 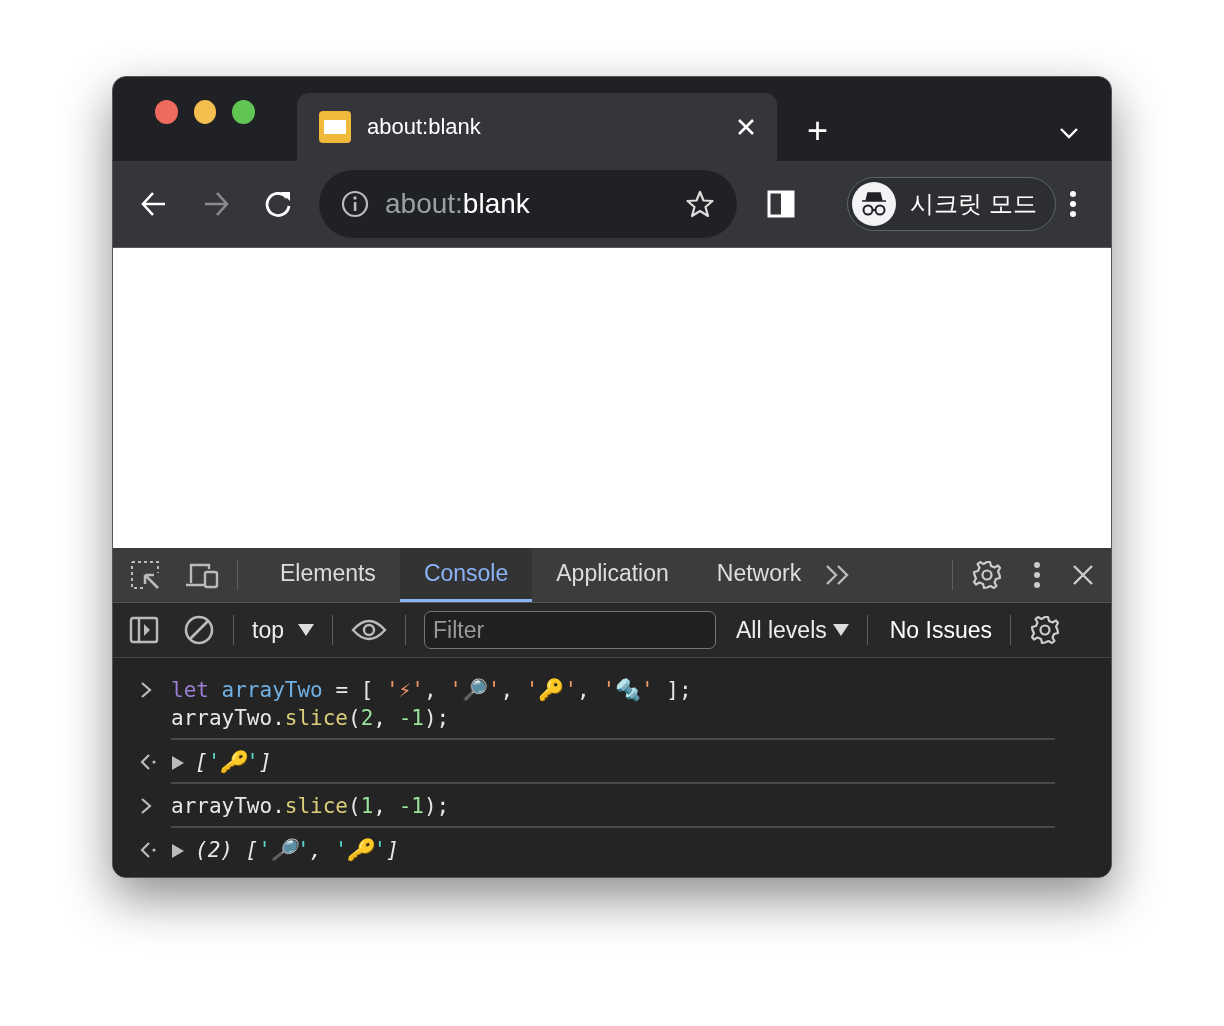 I want to click on context-dropdown: top, so click(x=283, y=630).